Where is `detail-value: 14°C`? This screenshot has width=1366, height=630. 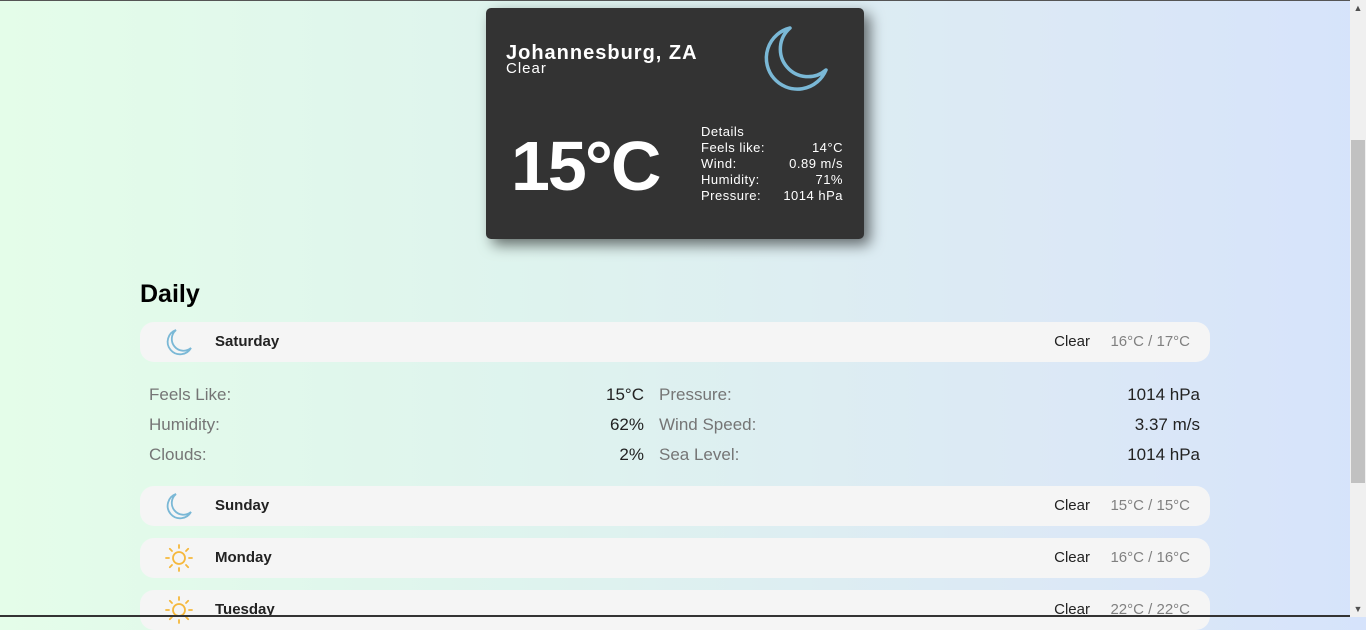
detail-value: 14°C is located at coordinates (827, 147).